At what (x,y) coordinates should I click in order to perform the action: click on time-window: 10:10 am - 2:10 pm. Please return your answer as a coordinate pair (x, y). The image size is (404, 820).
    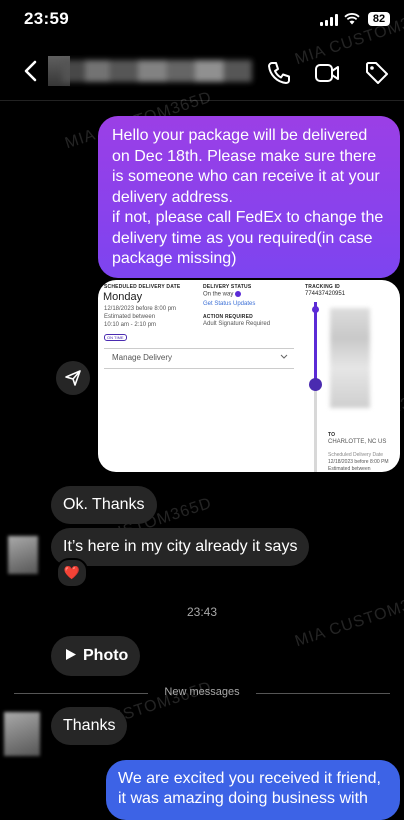
    Looking at the image, I should click on (130, 325).